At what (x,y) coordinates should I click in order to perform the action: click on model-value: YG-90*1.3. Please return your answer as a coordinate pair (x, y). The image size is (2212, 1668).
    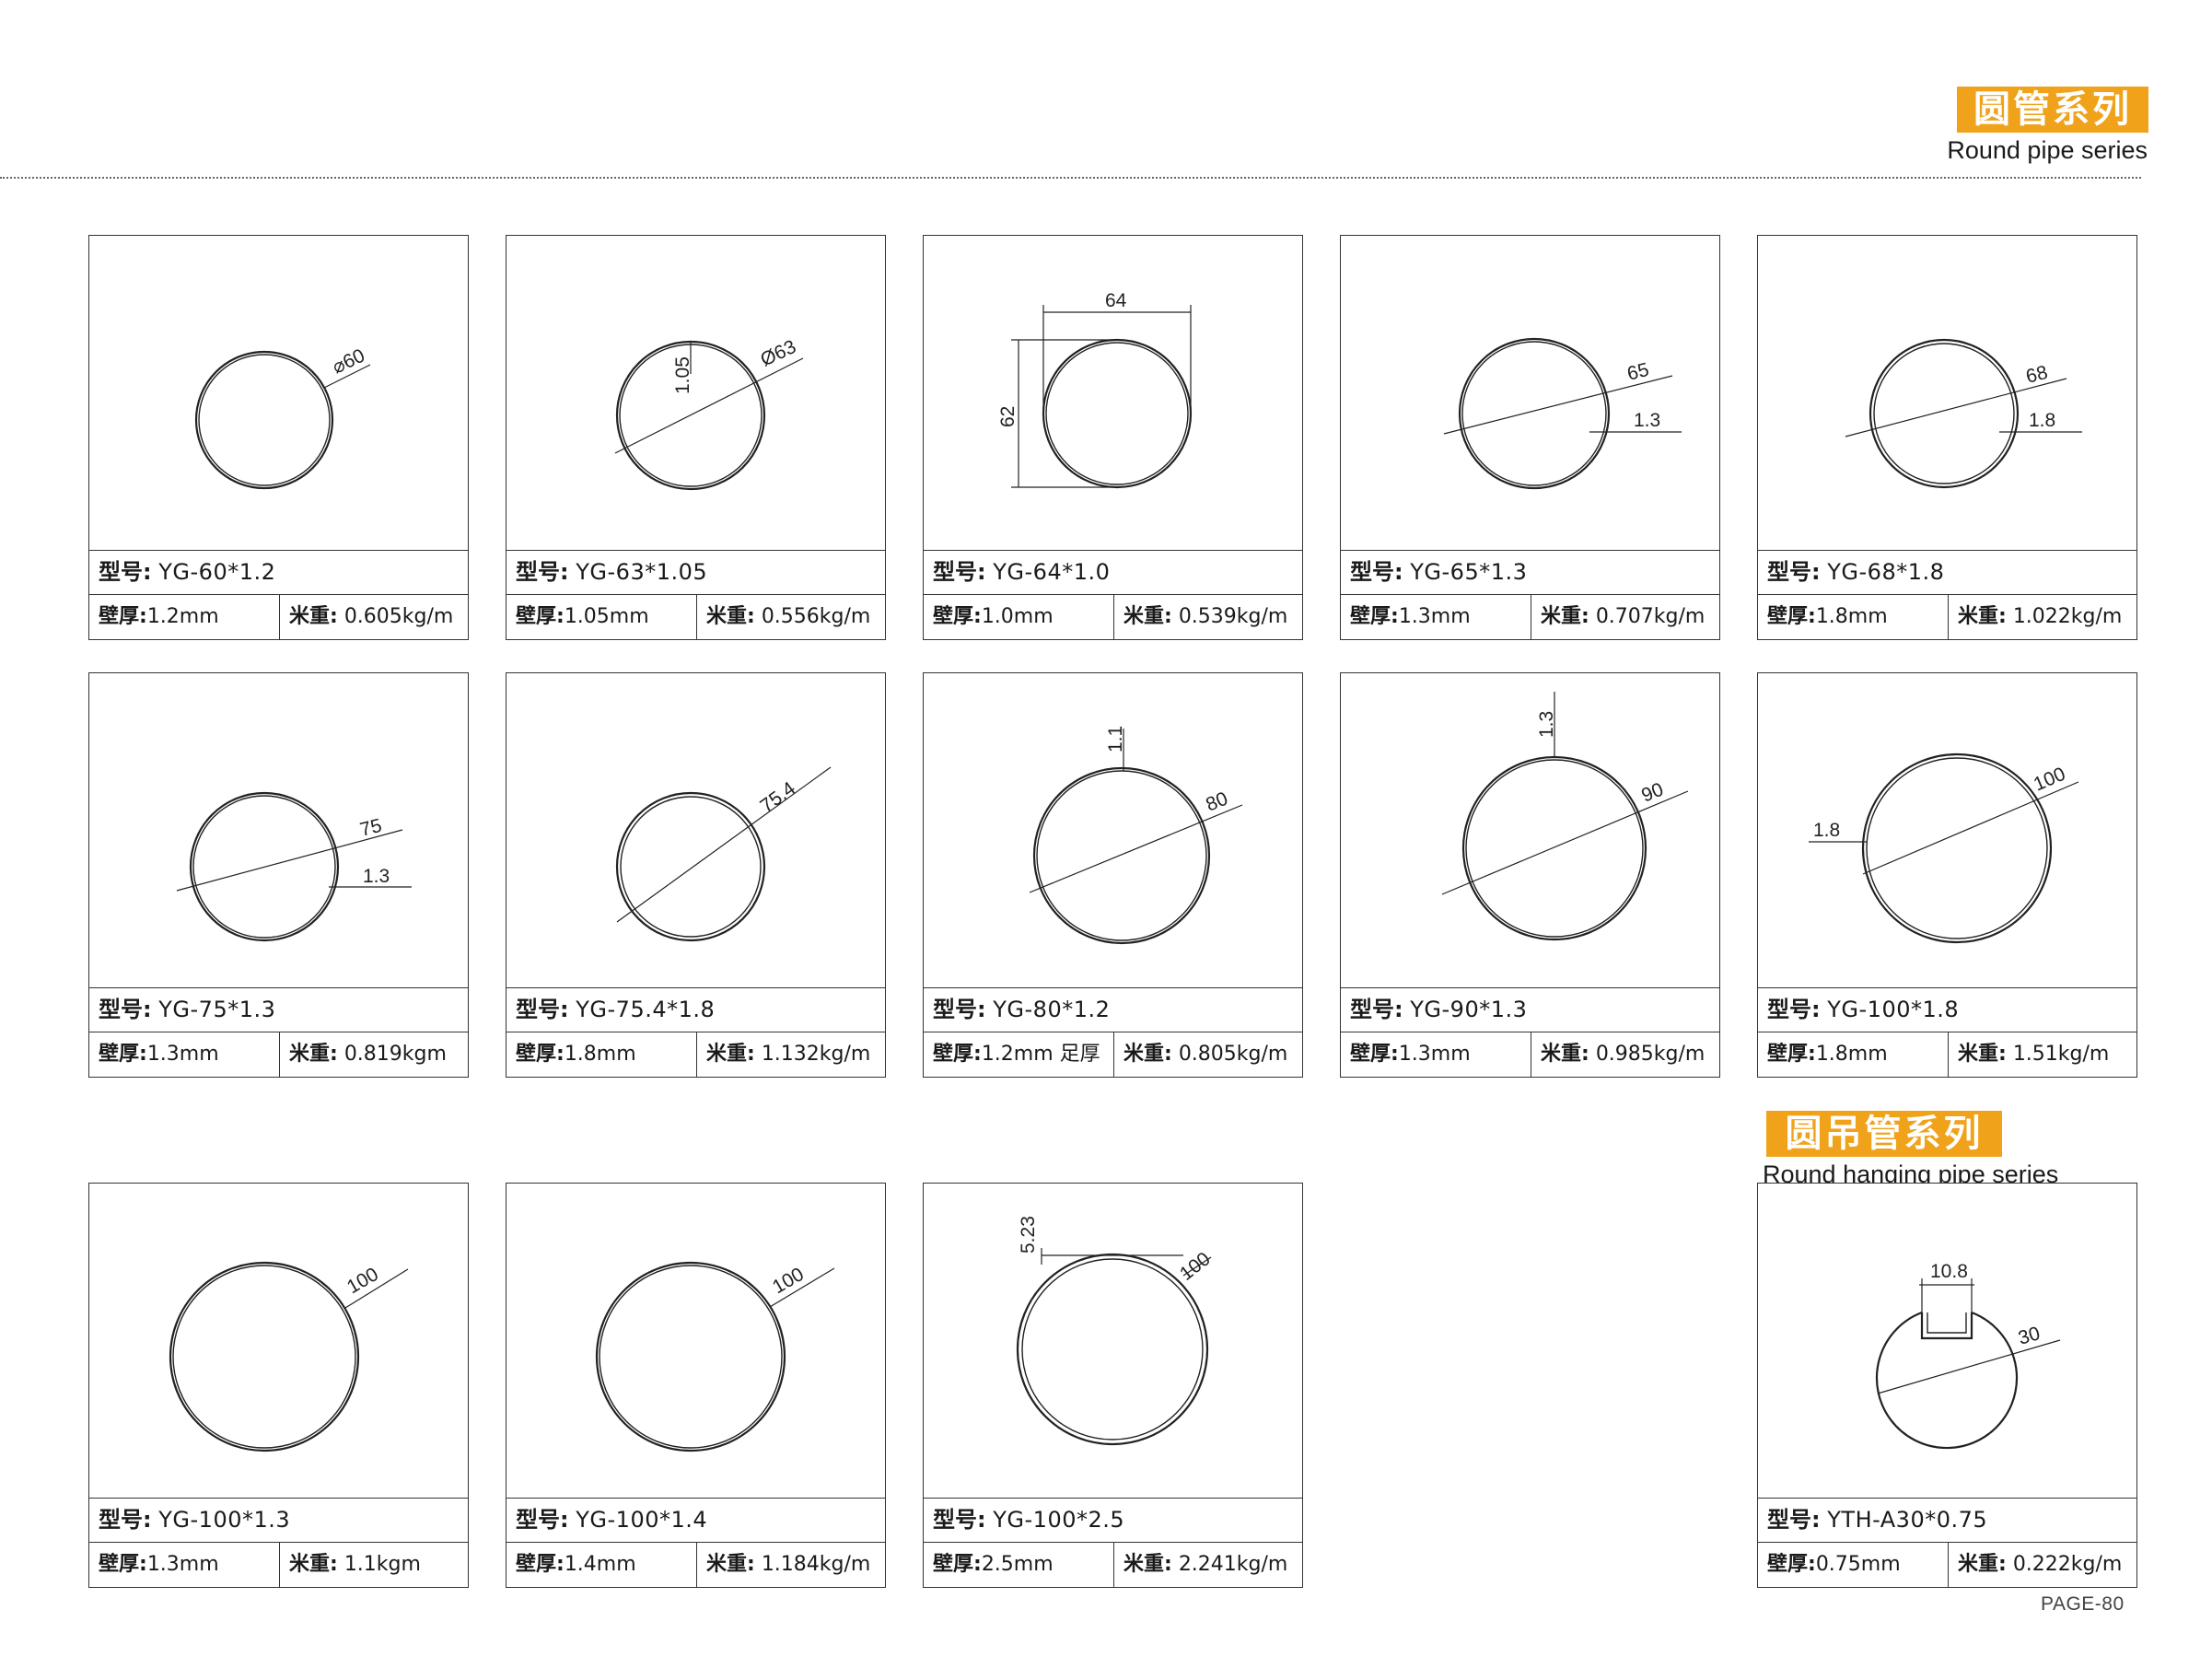
    Looking at the image, I should click on (1469, 1009).